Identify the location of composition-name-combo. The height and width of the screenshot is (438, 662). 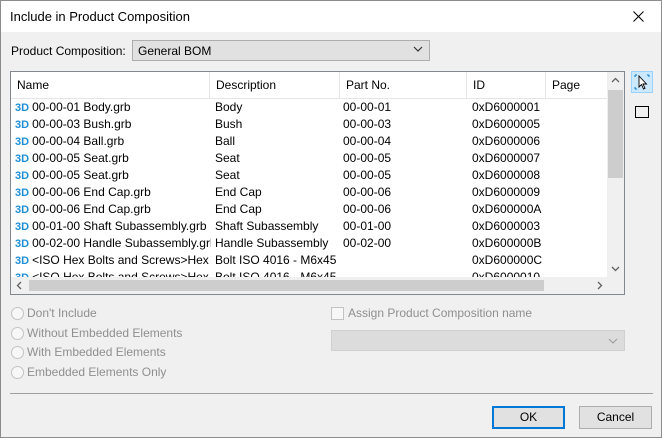
(478, 340).